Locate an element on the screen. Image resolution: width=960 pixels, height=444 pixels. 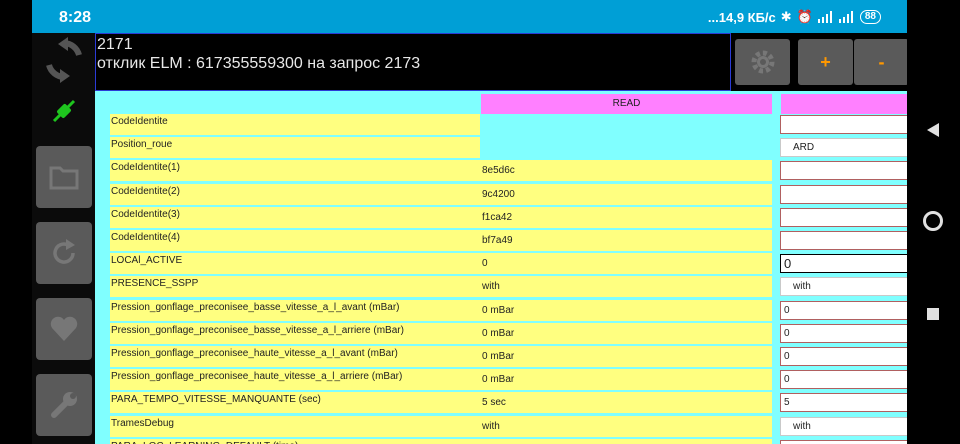
battery-indicator: 88 is located at coordinates (870, 17).